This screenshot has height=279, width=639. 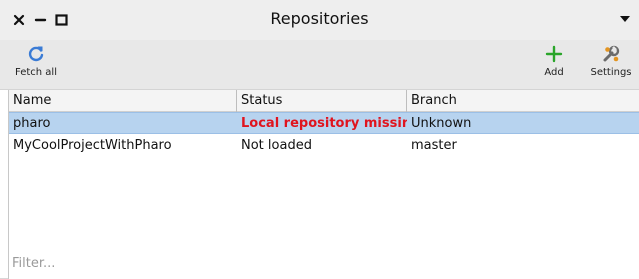 I want to click on column-header-status: Status, so click(x=322, y=101).